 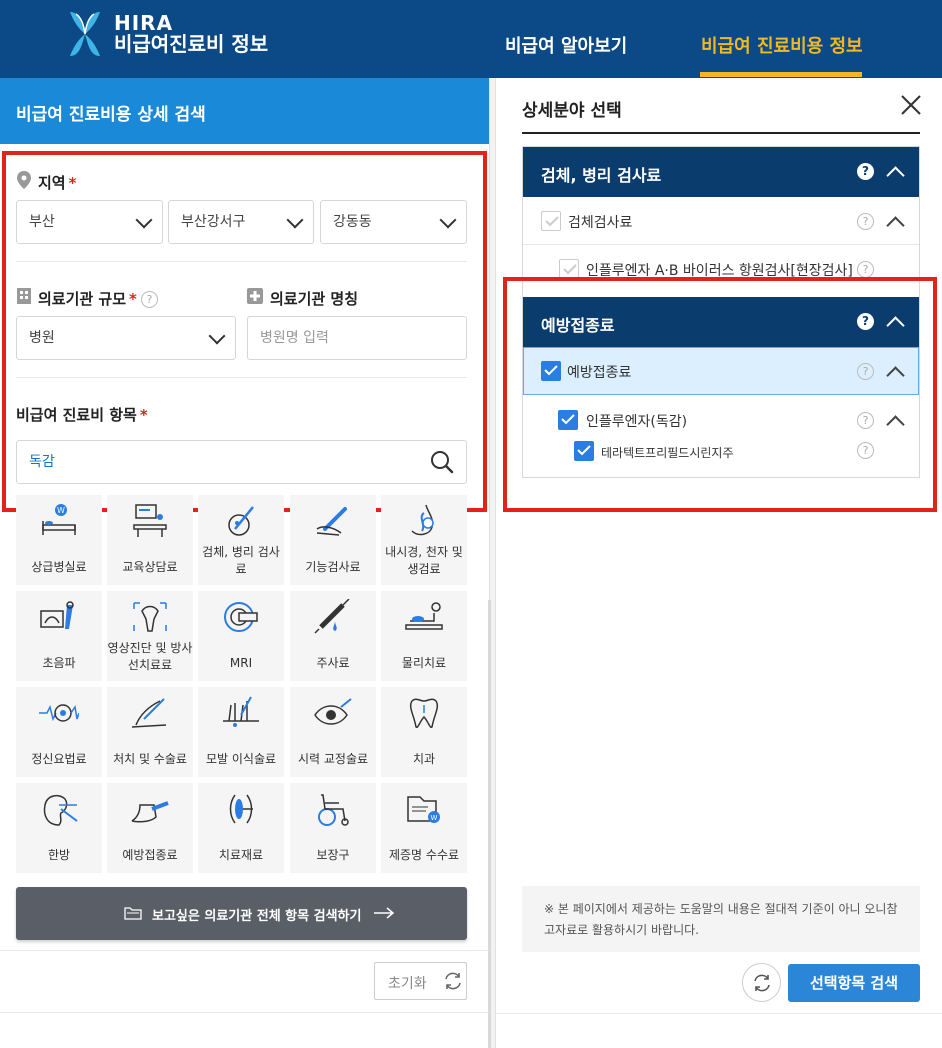 What do you see at coordinates (150, 656) in the screenshot?
I see `category-label: 영상진단 및 방사선치료료` at bounding box center [150, 656].